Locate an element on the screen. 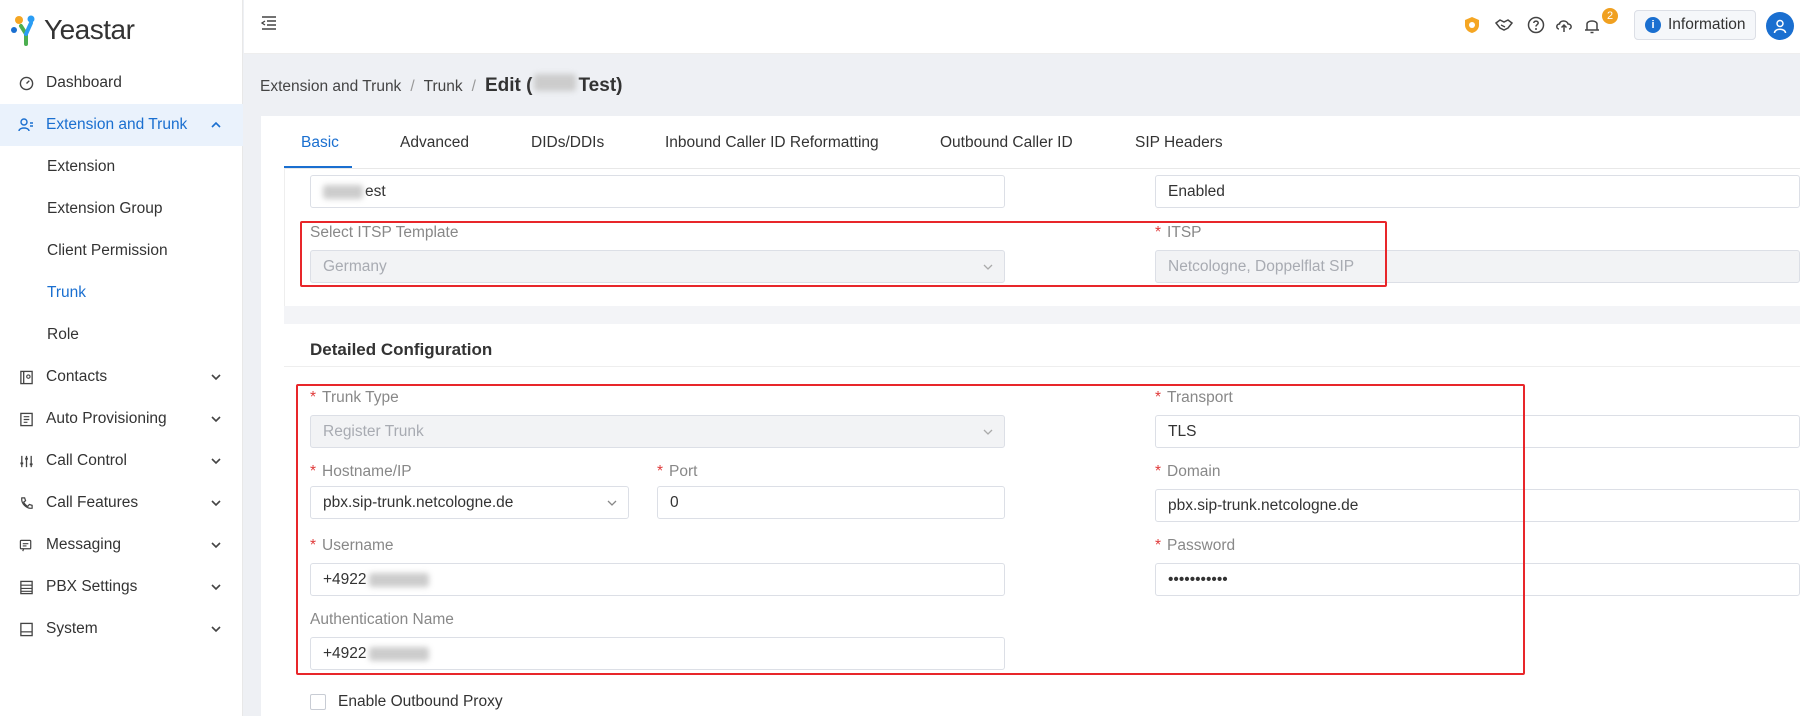  sidebar-item-label: Extension and Trunk is located at coordinates (117, 124).